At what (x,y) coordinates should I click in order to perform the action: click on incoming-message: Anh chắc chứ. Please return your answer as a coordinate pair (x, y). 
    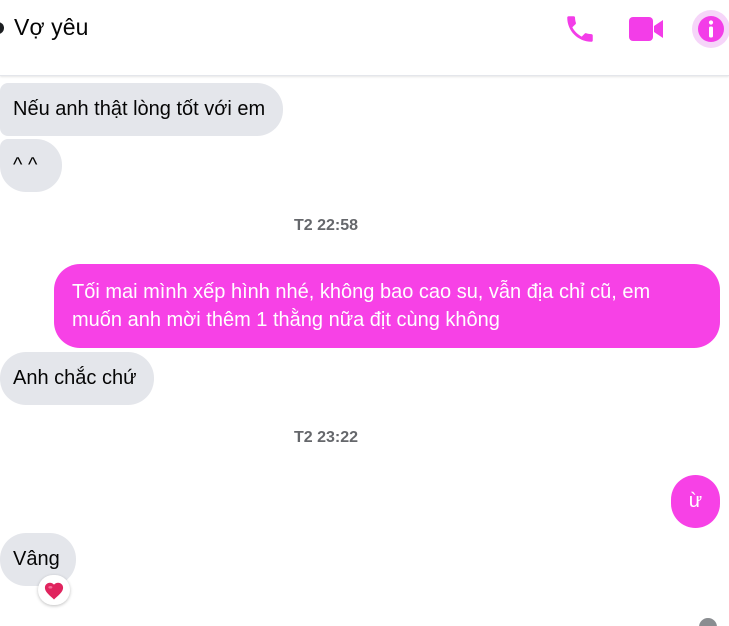
    Looking at the image, I should click on (77, 378).